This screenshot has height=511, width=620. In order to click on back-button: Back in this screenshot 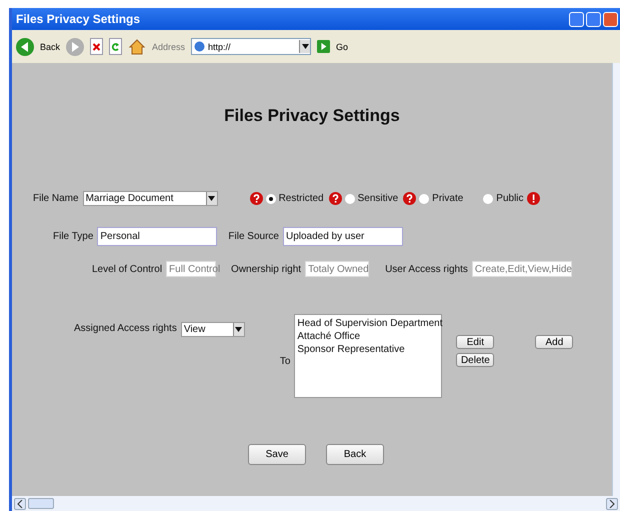, I will do `click(50, 47)`.